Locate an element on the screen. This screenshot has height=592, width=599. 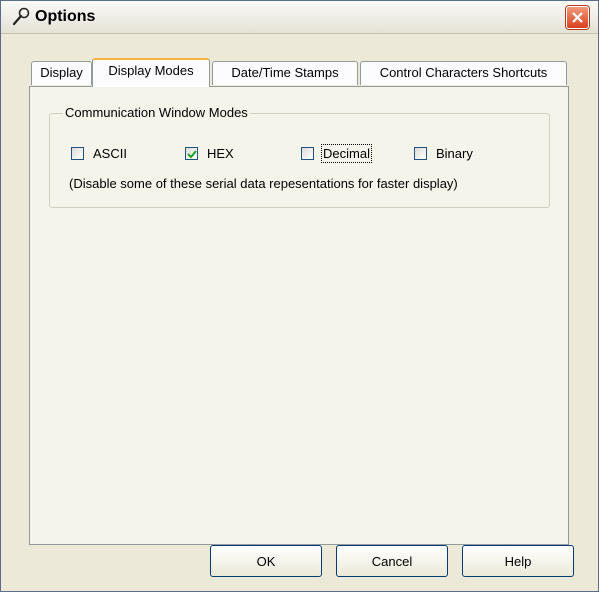
binary-label: Binary is located at coordinates (454, 153).